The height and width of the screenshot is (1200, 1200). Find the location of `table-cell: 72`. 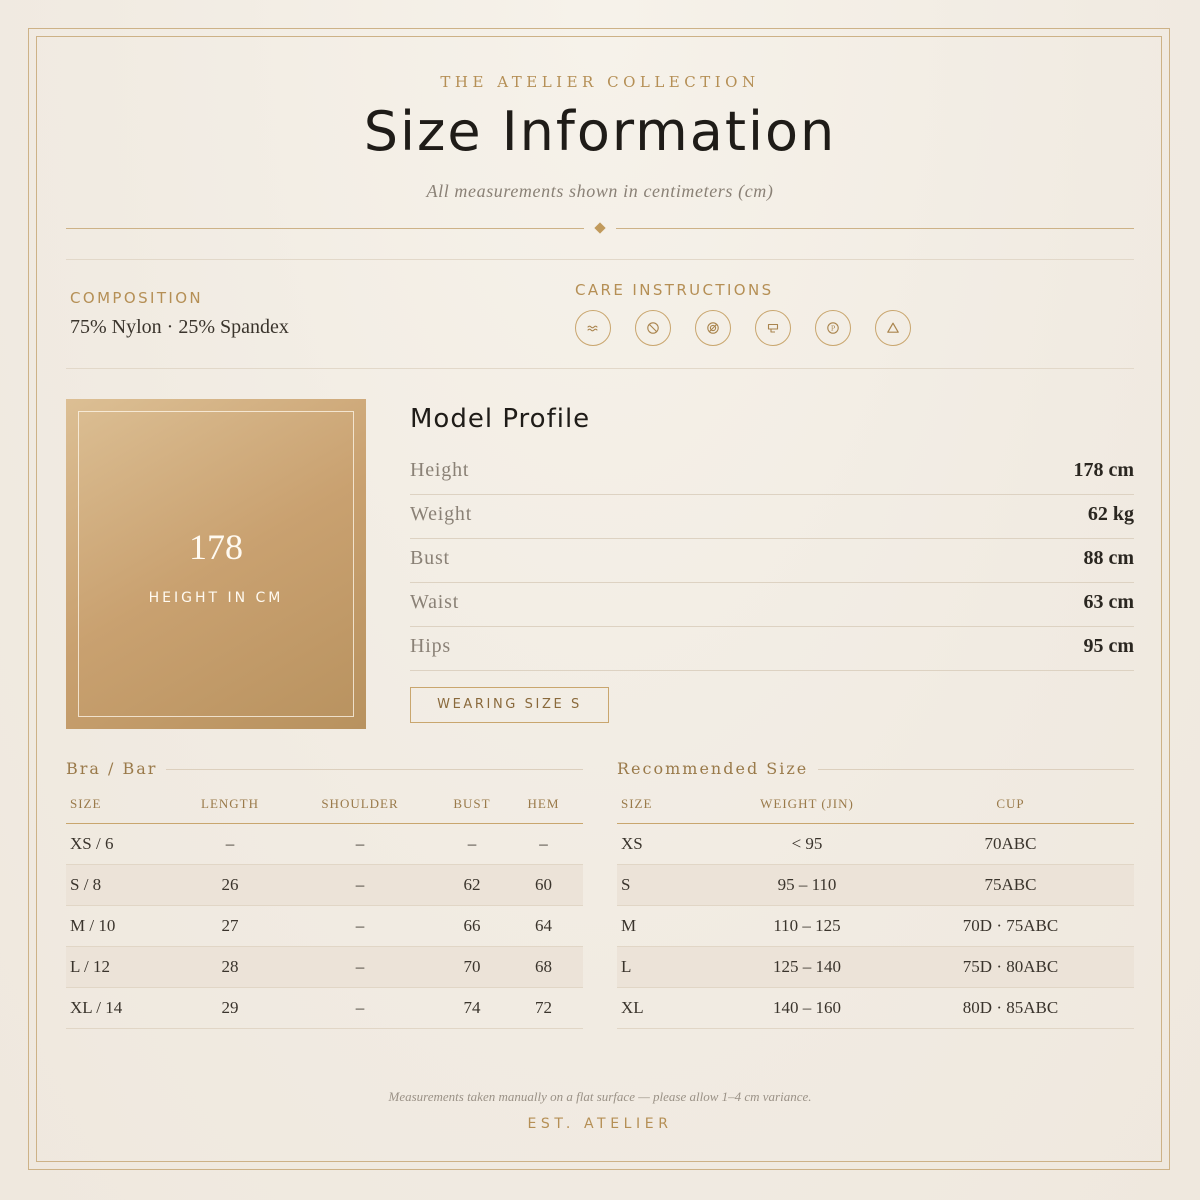

table-cell: 72 is located at coordinates (543, 1008).